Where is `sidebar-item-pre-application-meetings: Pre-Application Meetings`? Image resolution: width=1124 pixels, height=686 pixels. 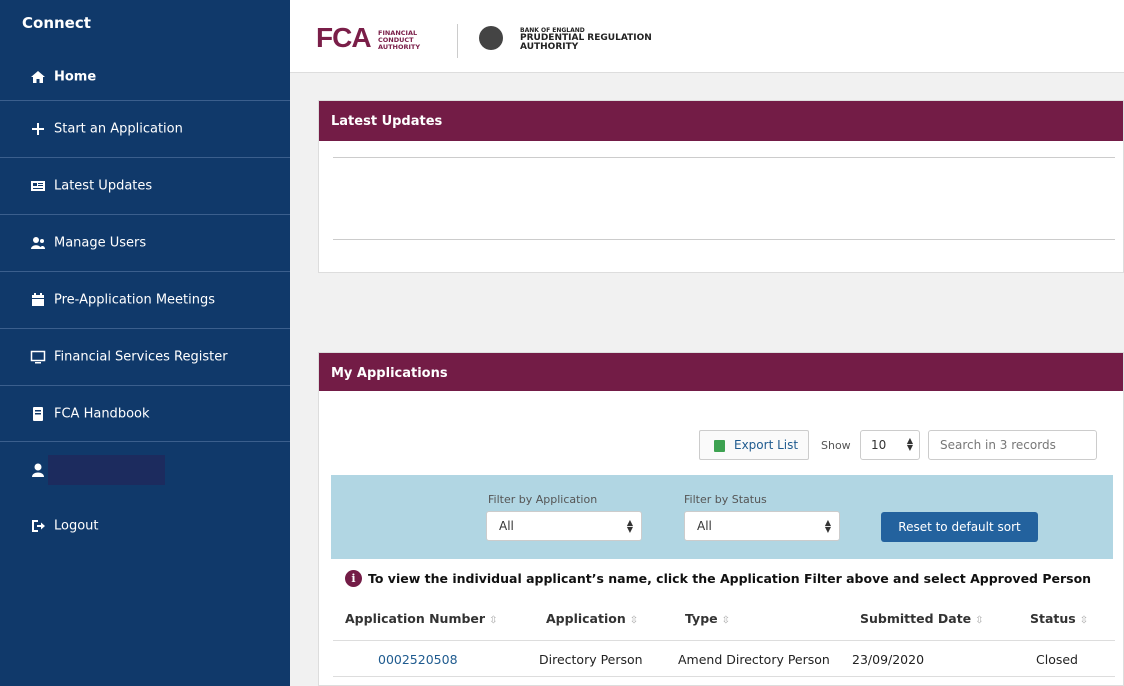
sidebar-item-pre-application-meetings: Pre-Application Meetings is located at coordinates (145, 299).